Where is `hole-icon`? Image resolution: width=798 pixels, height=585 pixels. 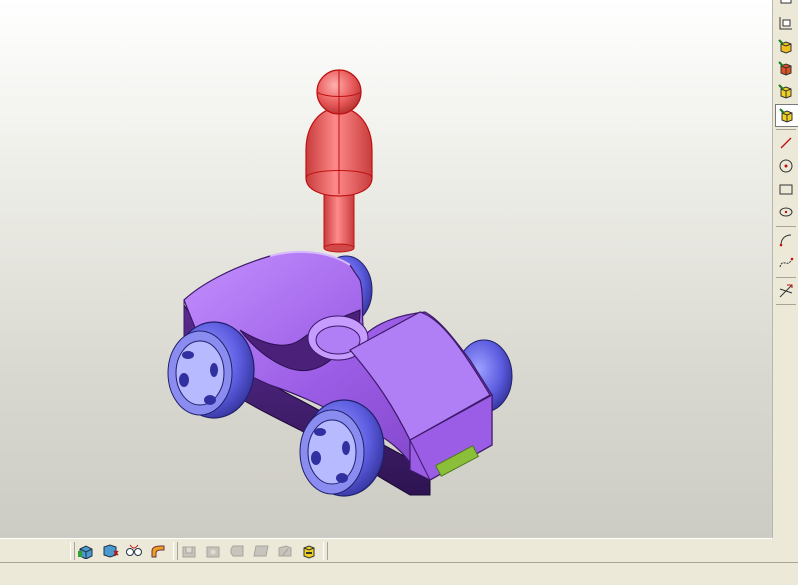
hole-icon is located at coordinates (309, 551).